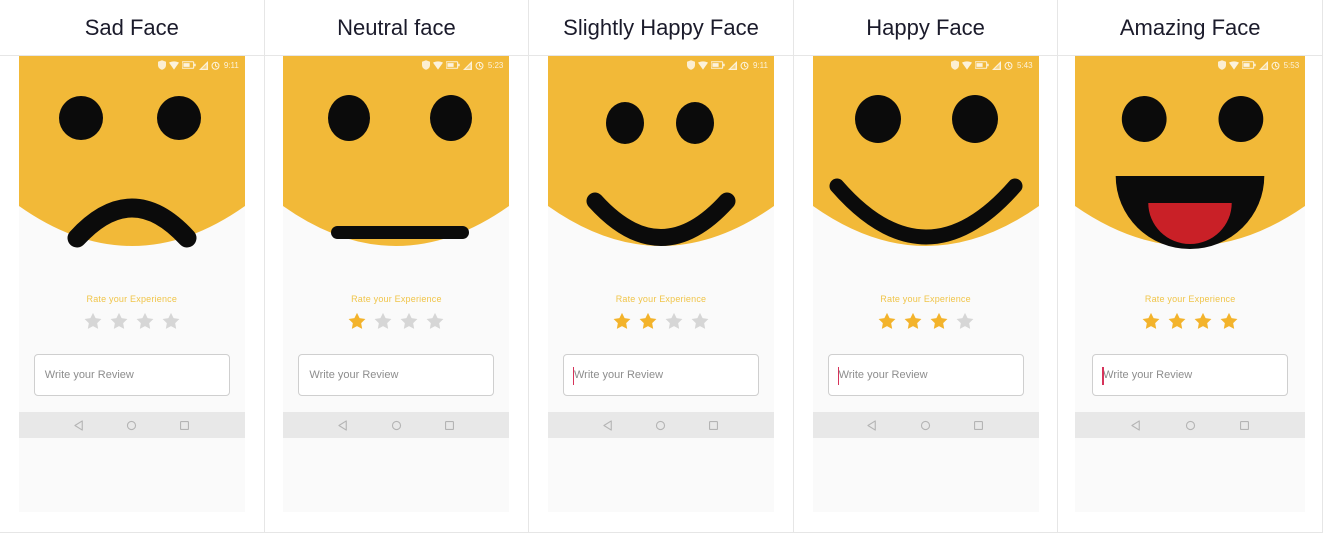 The image size is (1323, 533). I want to click on face-header: 5:23, so click(396, 162).